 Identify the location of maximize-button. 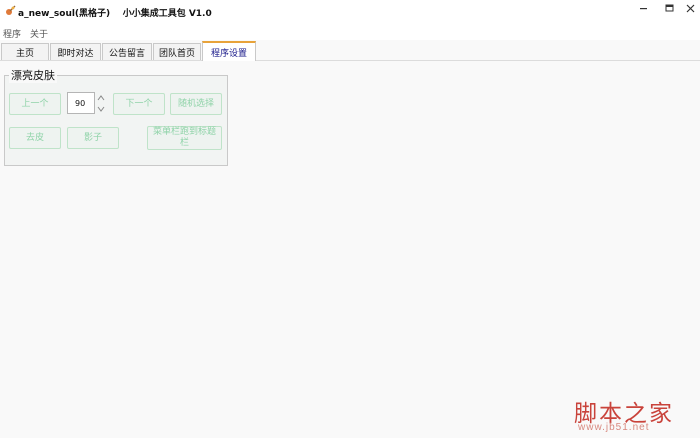
(669, 8).